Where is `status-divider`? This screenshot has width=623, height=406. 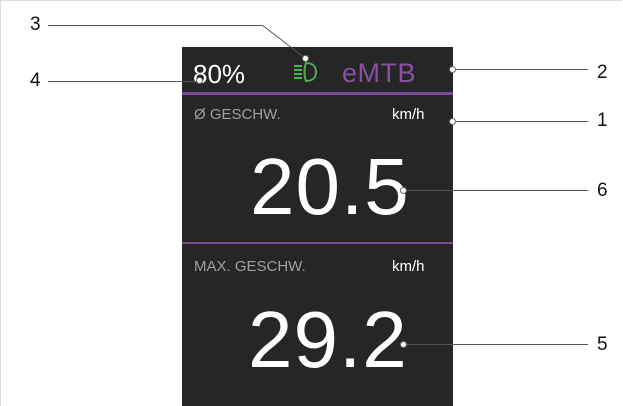
status-divider is located at coordinates (317, 93).